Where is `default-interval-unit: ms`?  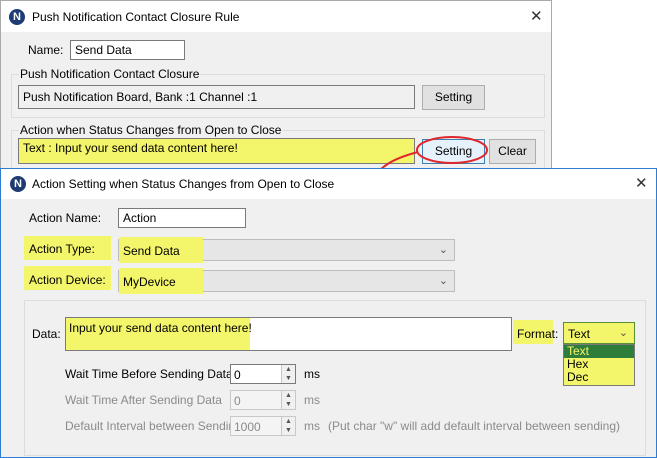
default-interval-unit: ms is located at coordinates (312, 426).